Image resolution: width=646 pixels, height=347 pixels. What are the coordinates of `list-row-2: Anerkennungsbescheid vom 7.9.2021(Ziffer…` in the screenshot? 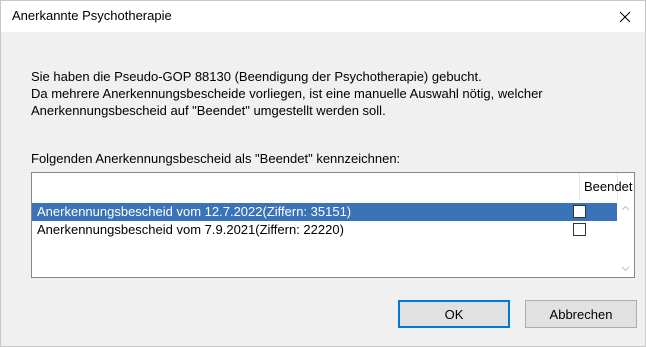 It's located at (325, 230).